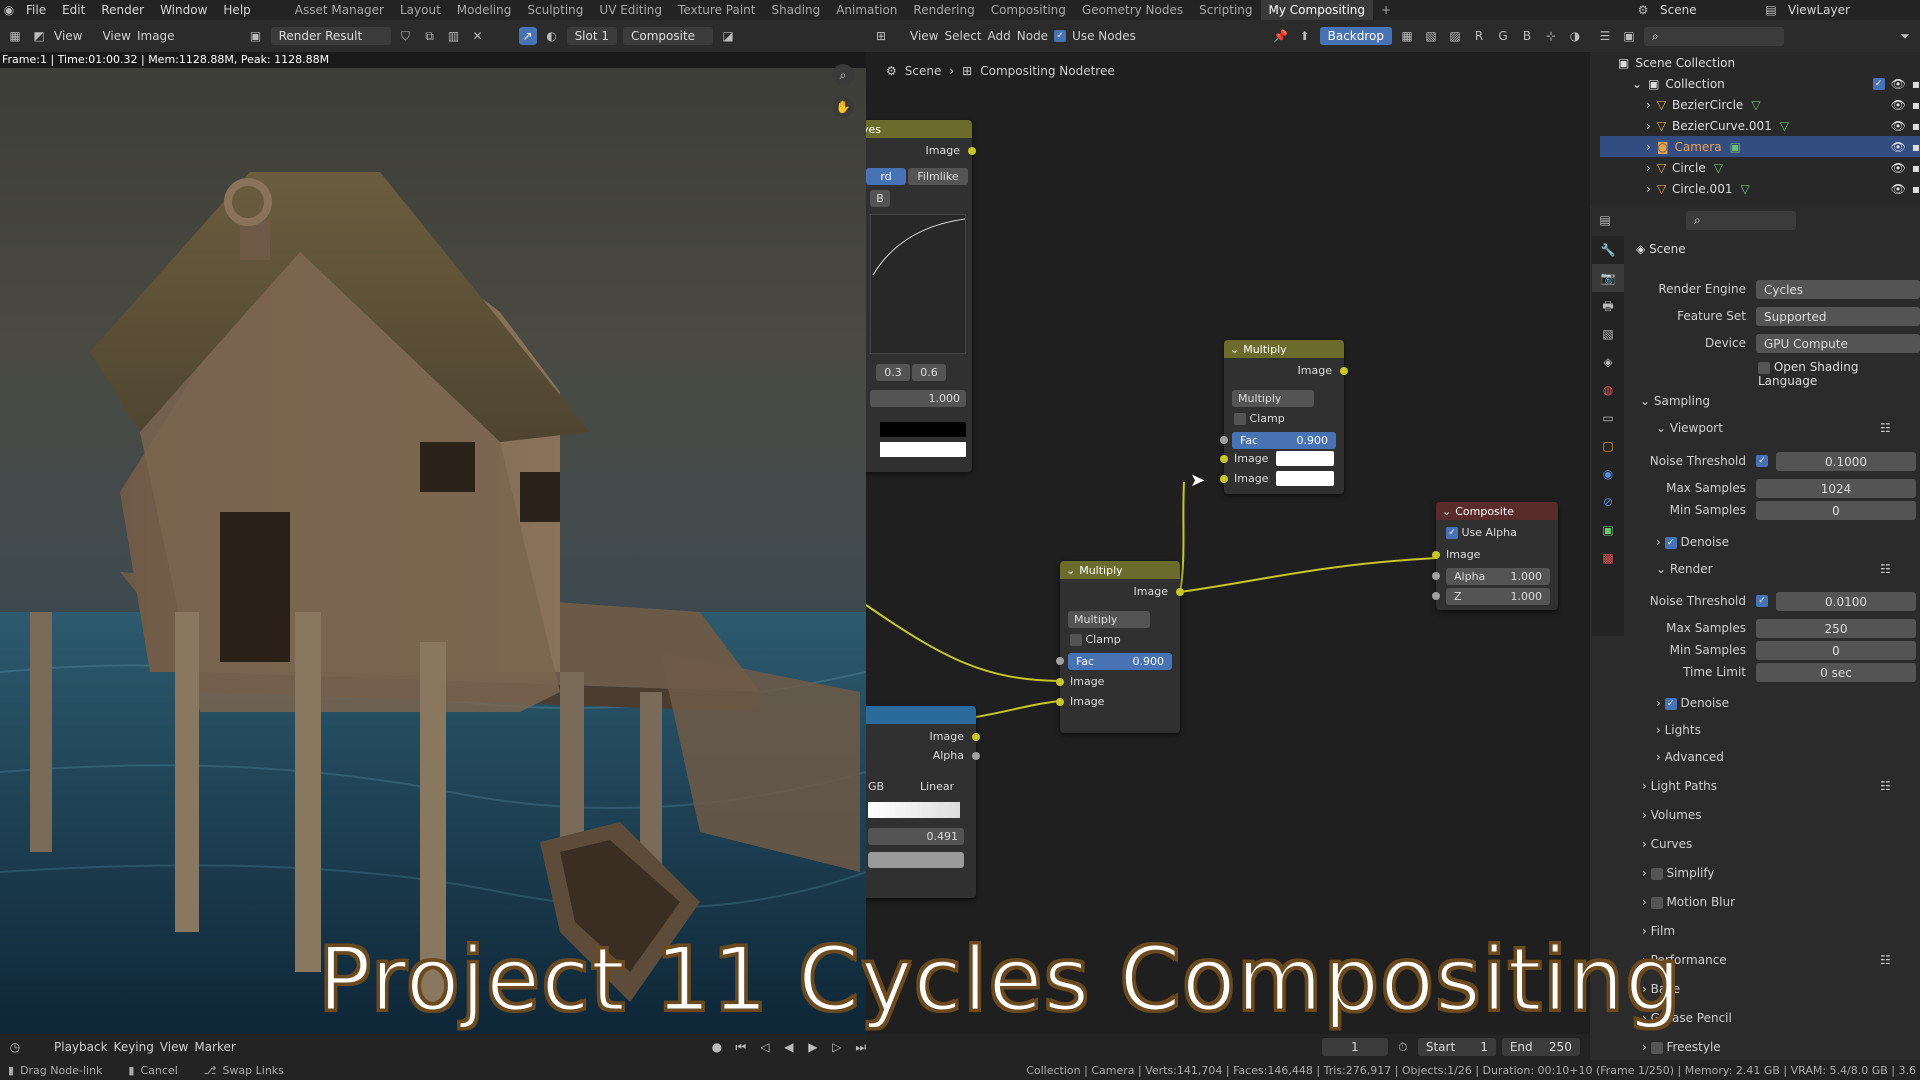 The width and height of the screenshot is (1920, 1080). I want to click on multiply-mid-input1-socket, so click(1060, 682).